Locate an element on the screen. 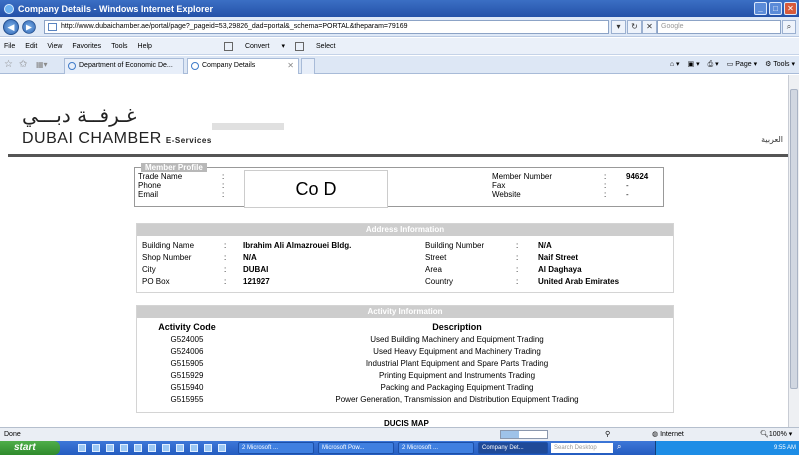 The width and height of the screenshot is (799, 455). website-value: - is located at coordinates (627, 194).